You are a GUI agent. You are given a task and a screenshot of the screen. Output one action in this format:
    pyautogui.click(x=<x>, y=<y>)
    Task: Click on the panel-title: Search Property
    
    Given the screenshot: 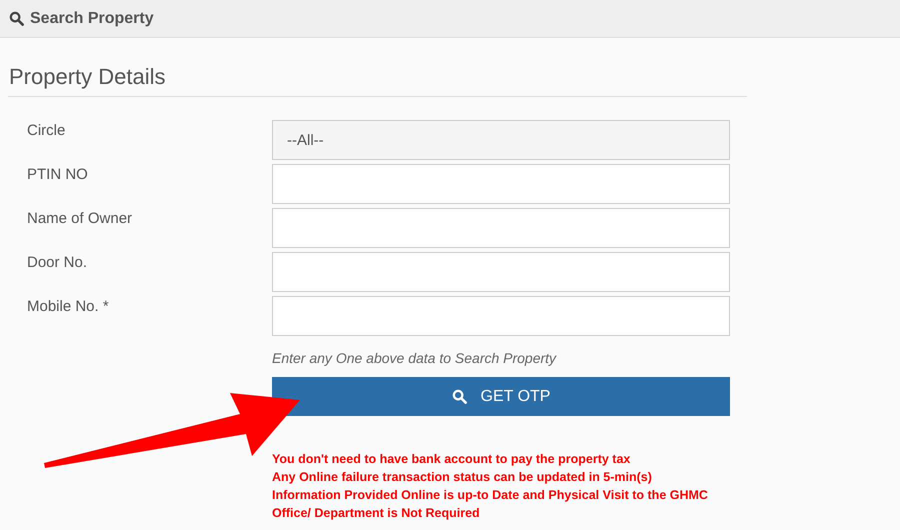 What is the action you would take?
    pyautogui.click(x=92, y=19)
    